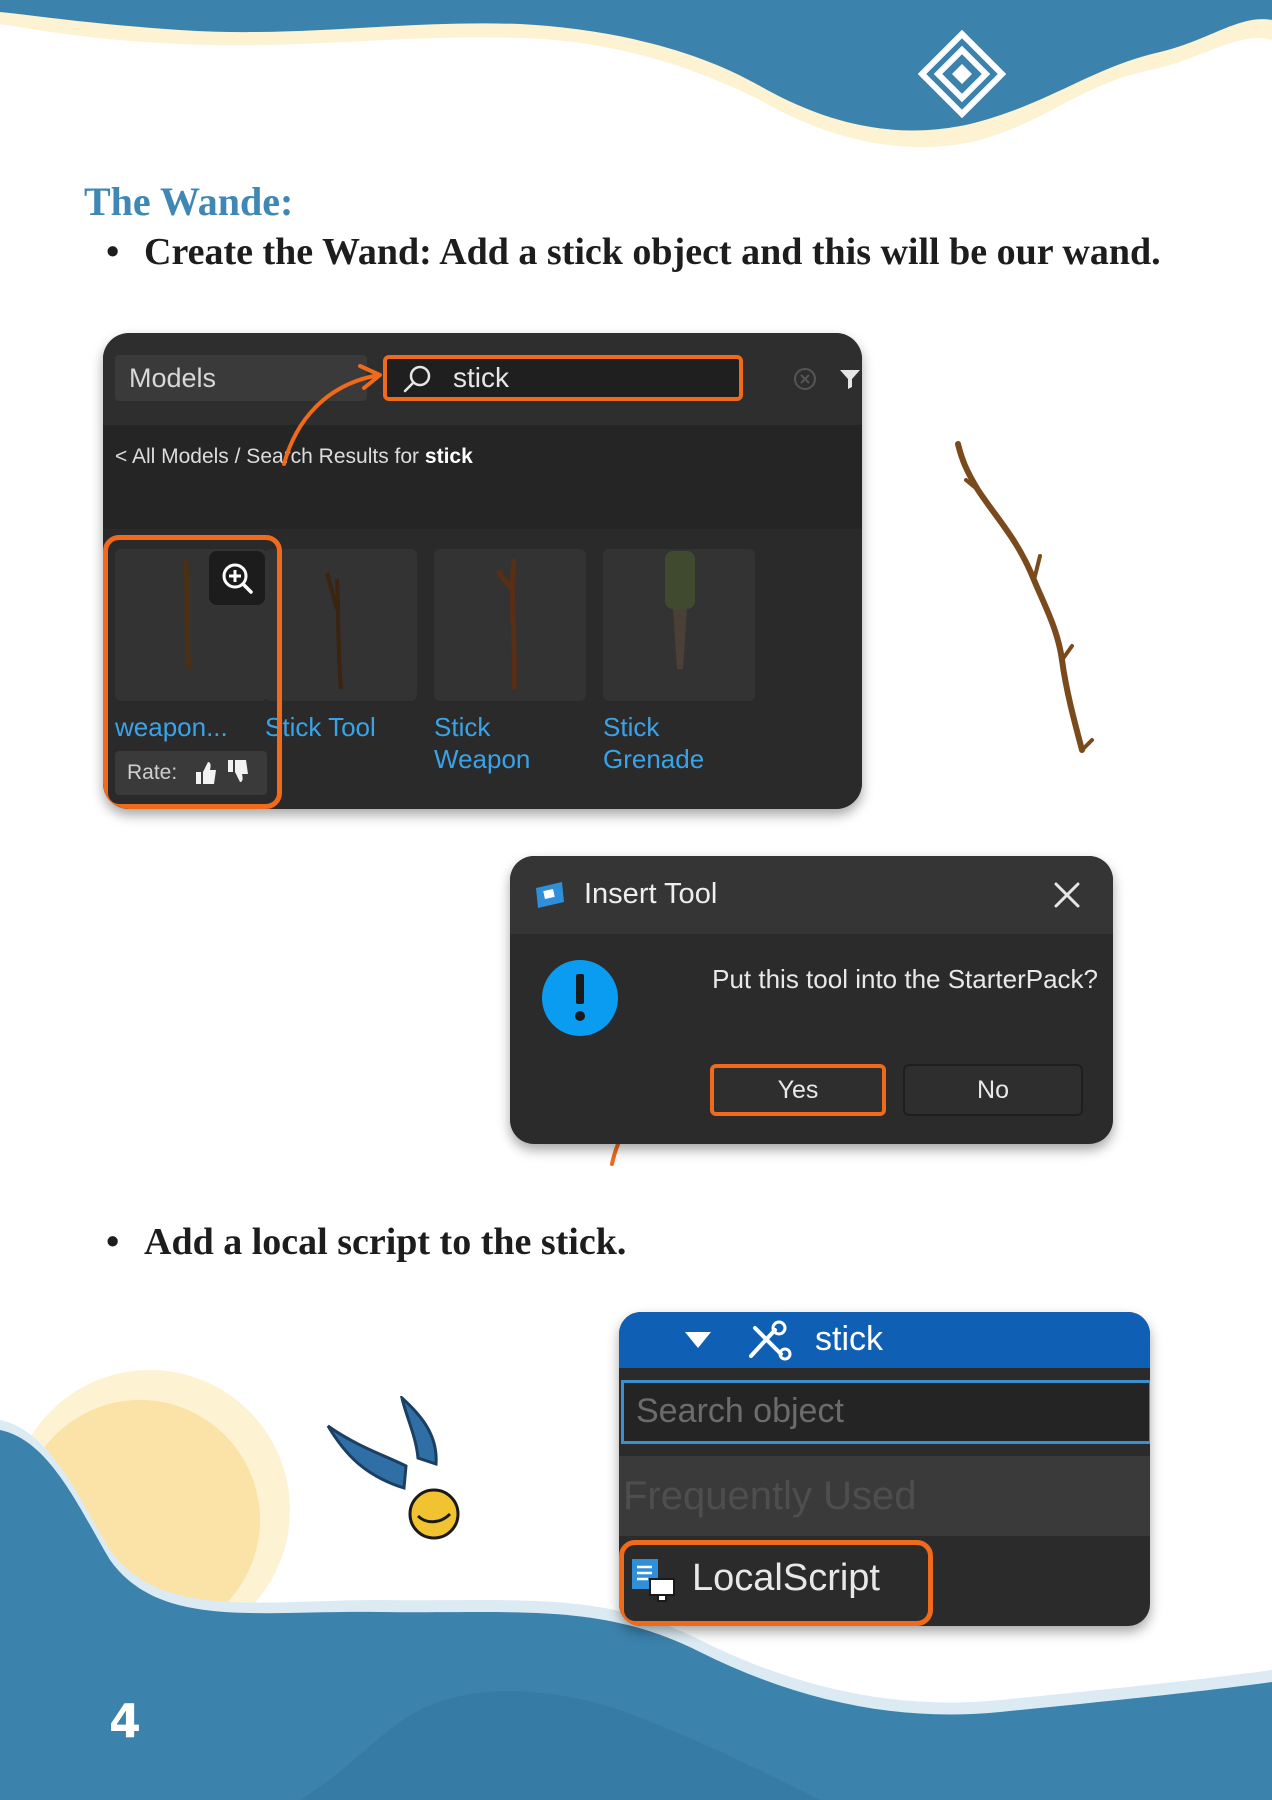 Image resolution: width=1272 pixels, height=1800 pixels. What do you see at coordinates (189, 201) in the screenshot?
I see `section-title: The Wande:` at bounding box center [189, 201].